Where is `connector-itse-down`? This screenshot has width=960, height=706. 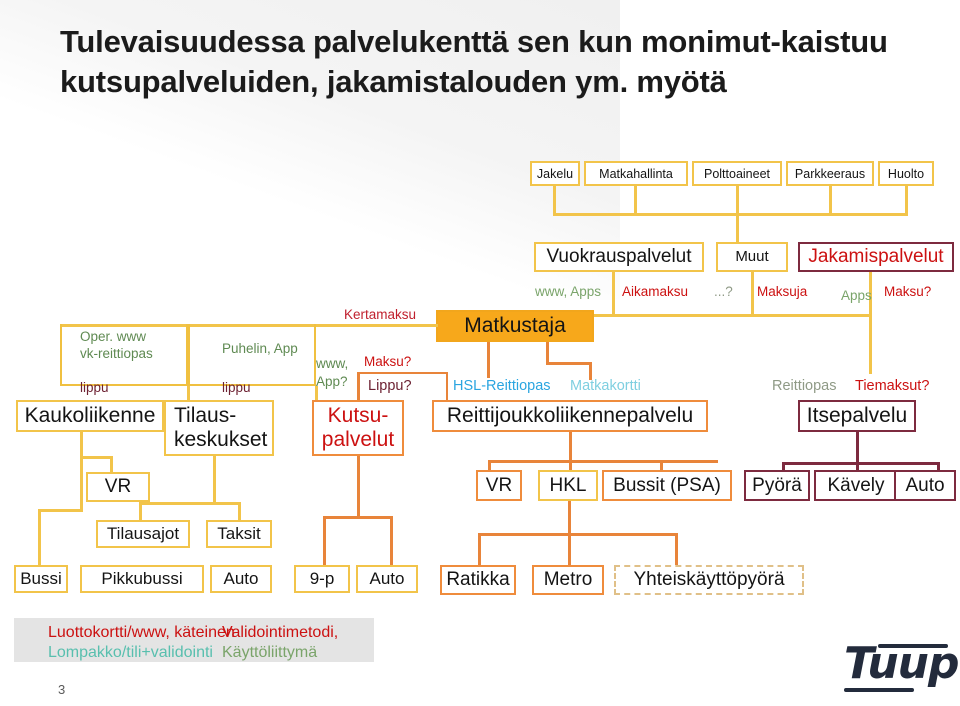 connector-itse-down is located at coordinates (857, 448).